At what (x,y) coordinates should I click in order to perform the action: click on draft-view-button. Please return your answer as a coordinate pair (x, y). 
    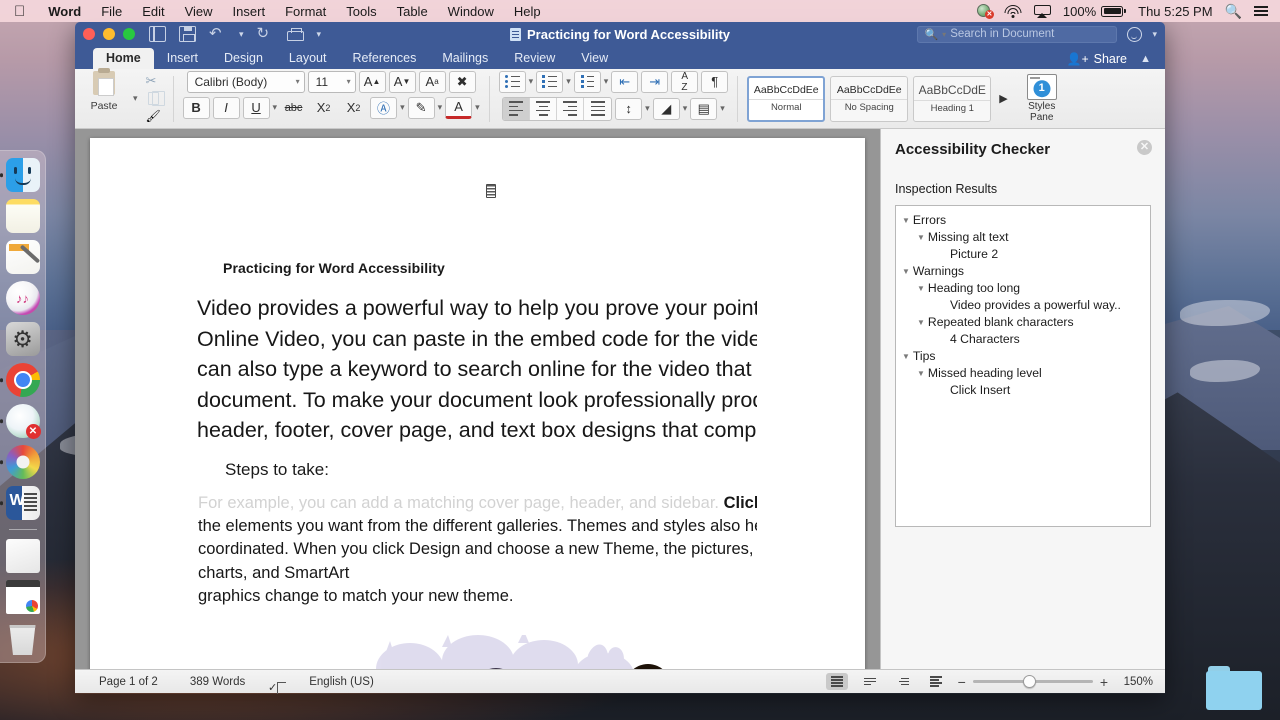
    Looking at the image, I should click on (936, 681).